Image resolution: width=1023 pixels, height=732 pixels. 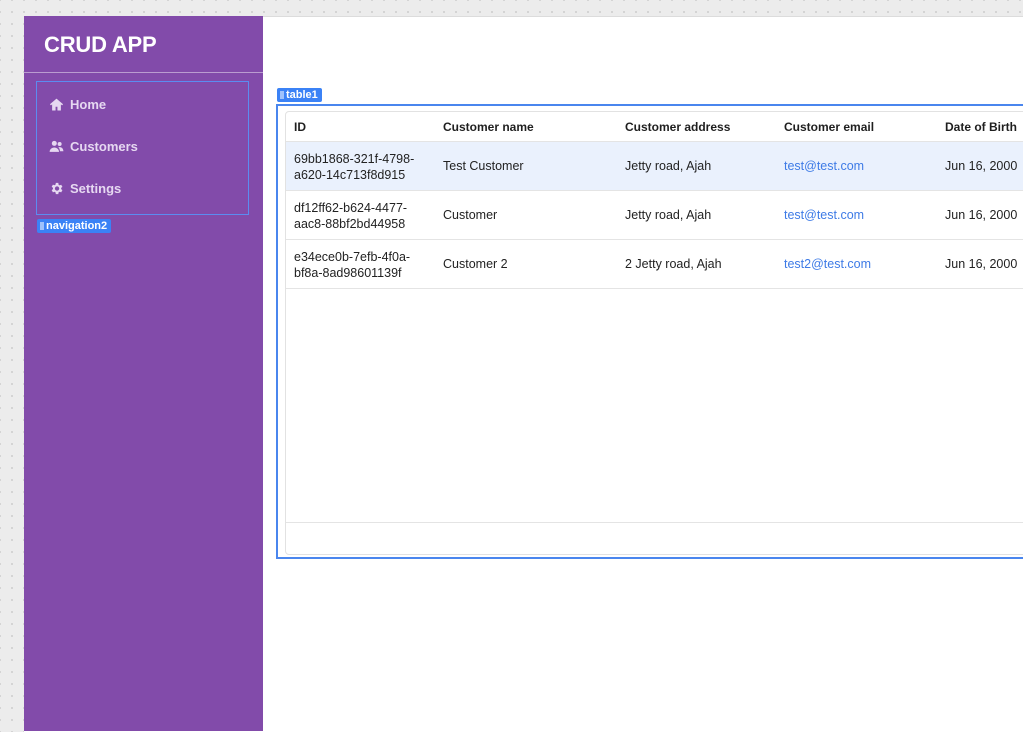 I want to click on gear-icon, so click(x=57, y=188).